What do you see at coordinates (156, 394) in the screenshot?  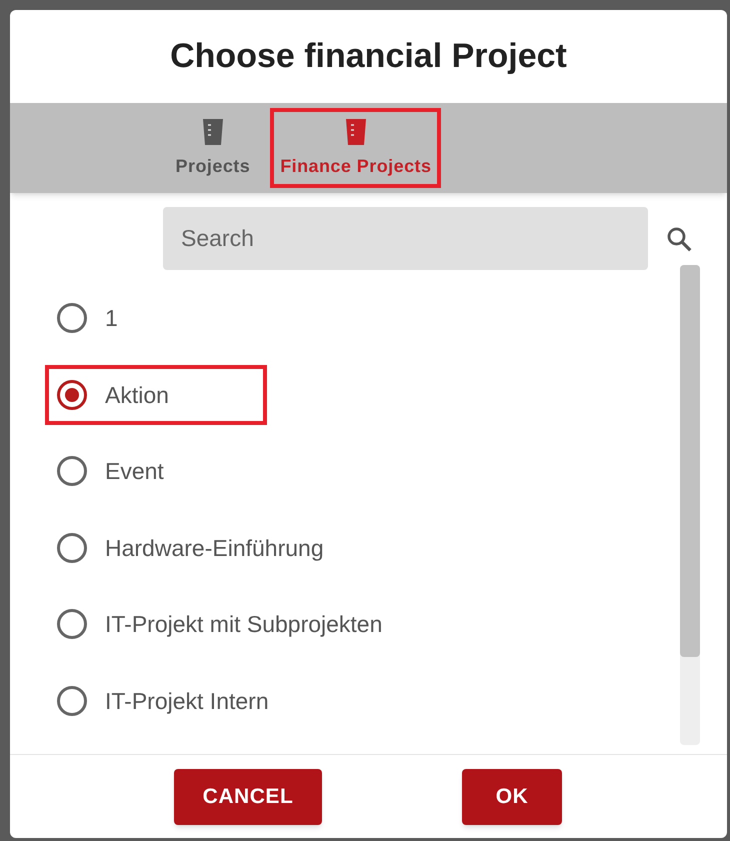 I see `radio-option: Aktion` at bounding box center [156, 394].